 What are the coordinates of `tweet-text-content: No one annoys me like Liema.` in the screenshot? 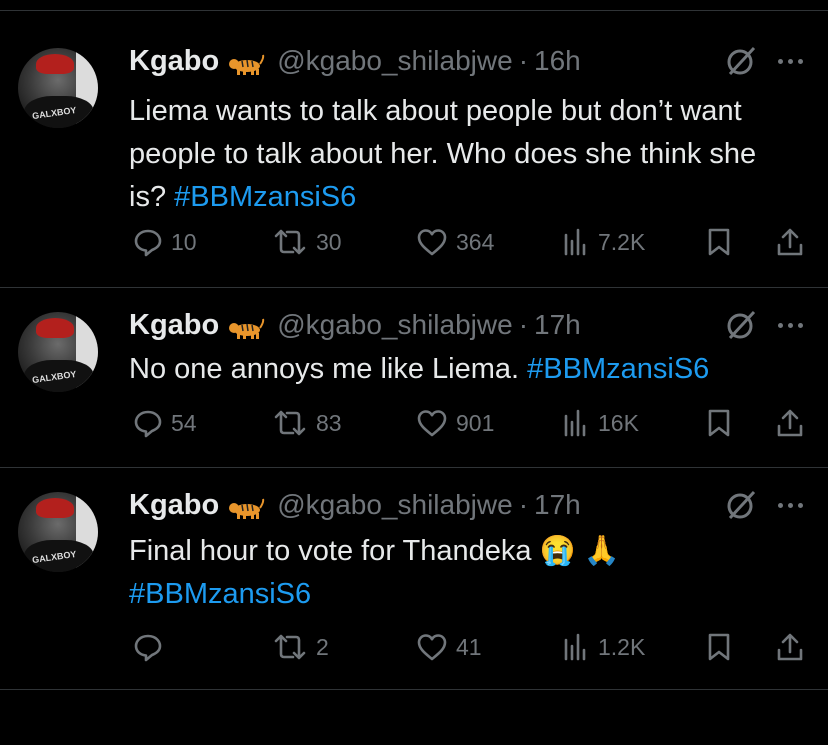 It's located at (328, 369).